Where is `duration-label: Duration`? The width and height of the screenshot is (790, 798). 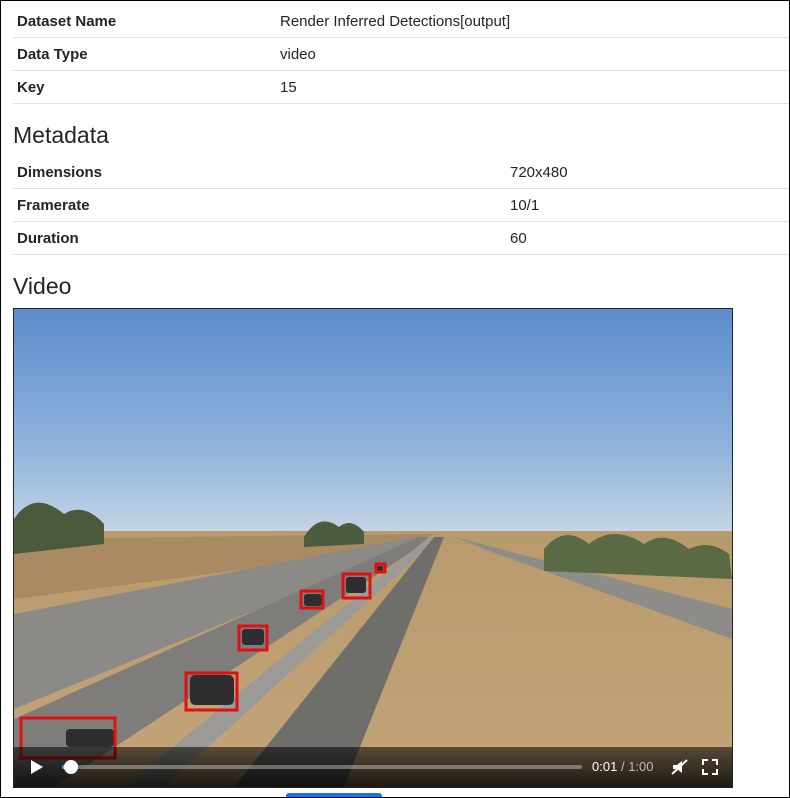 duration-label: Duration is located at coordinates (259, 238).